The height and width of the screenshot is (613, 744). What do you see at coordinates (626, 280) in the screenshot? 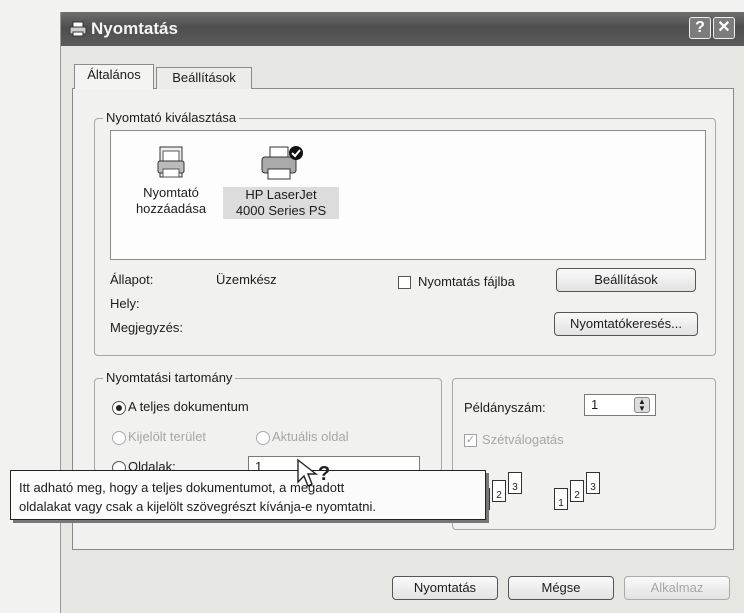
I see `preferences-button: Beállítások` at bounding box center [626, 280].